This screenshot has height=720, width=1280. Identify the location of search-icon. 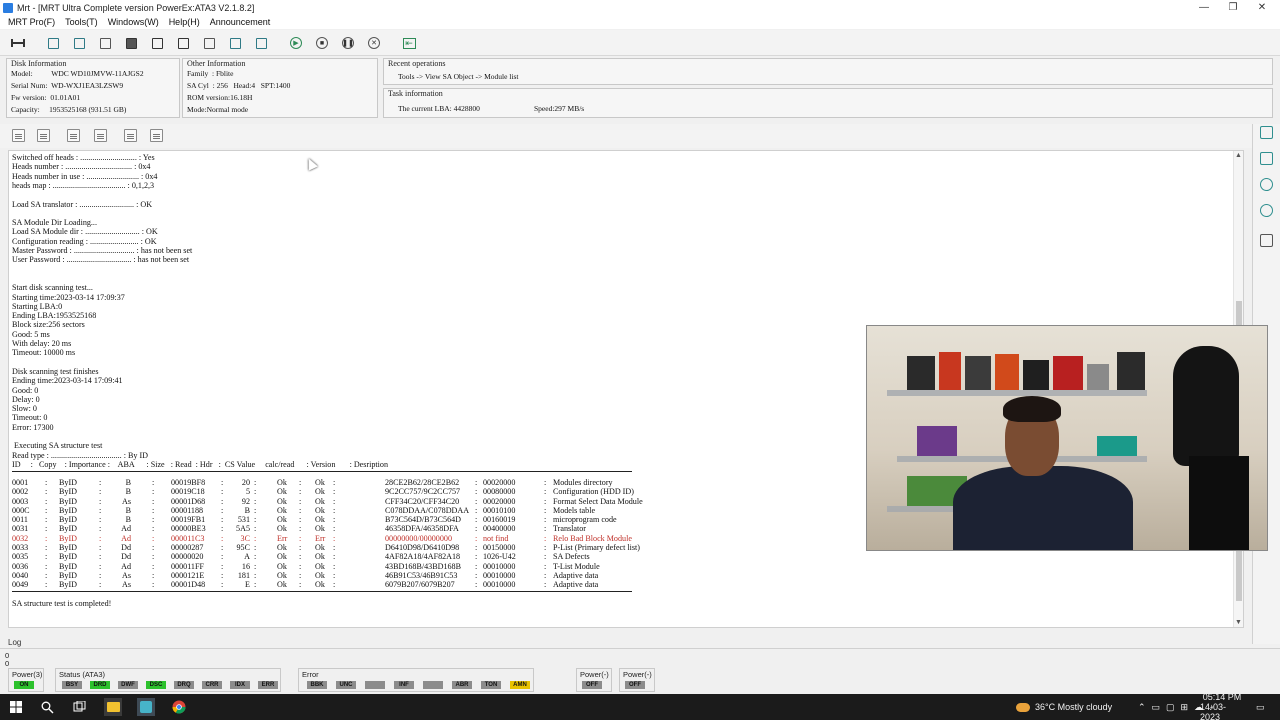
(47, 707).